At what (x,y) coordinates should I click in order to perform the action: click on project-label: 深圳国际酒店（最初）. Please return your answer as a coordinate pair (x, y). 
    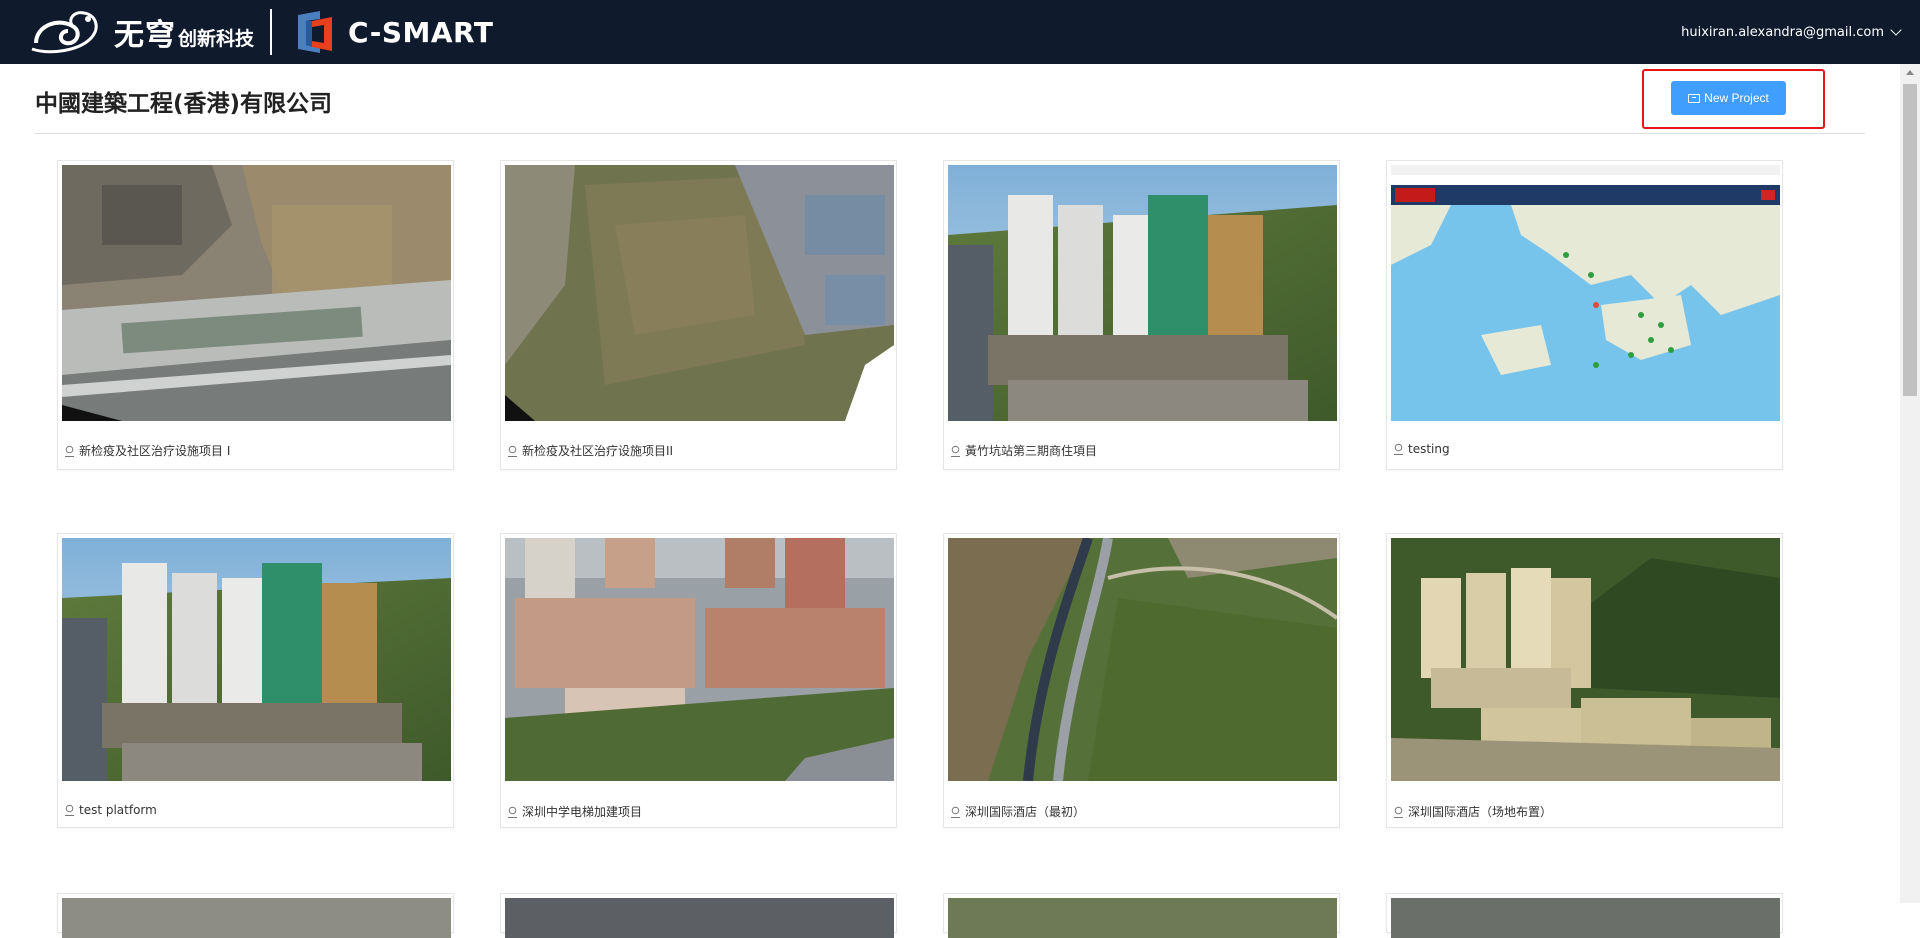
    Looking at the image, I should click on (1017, 811).